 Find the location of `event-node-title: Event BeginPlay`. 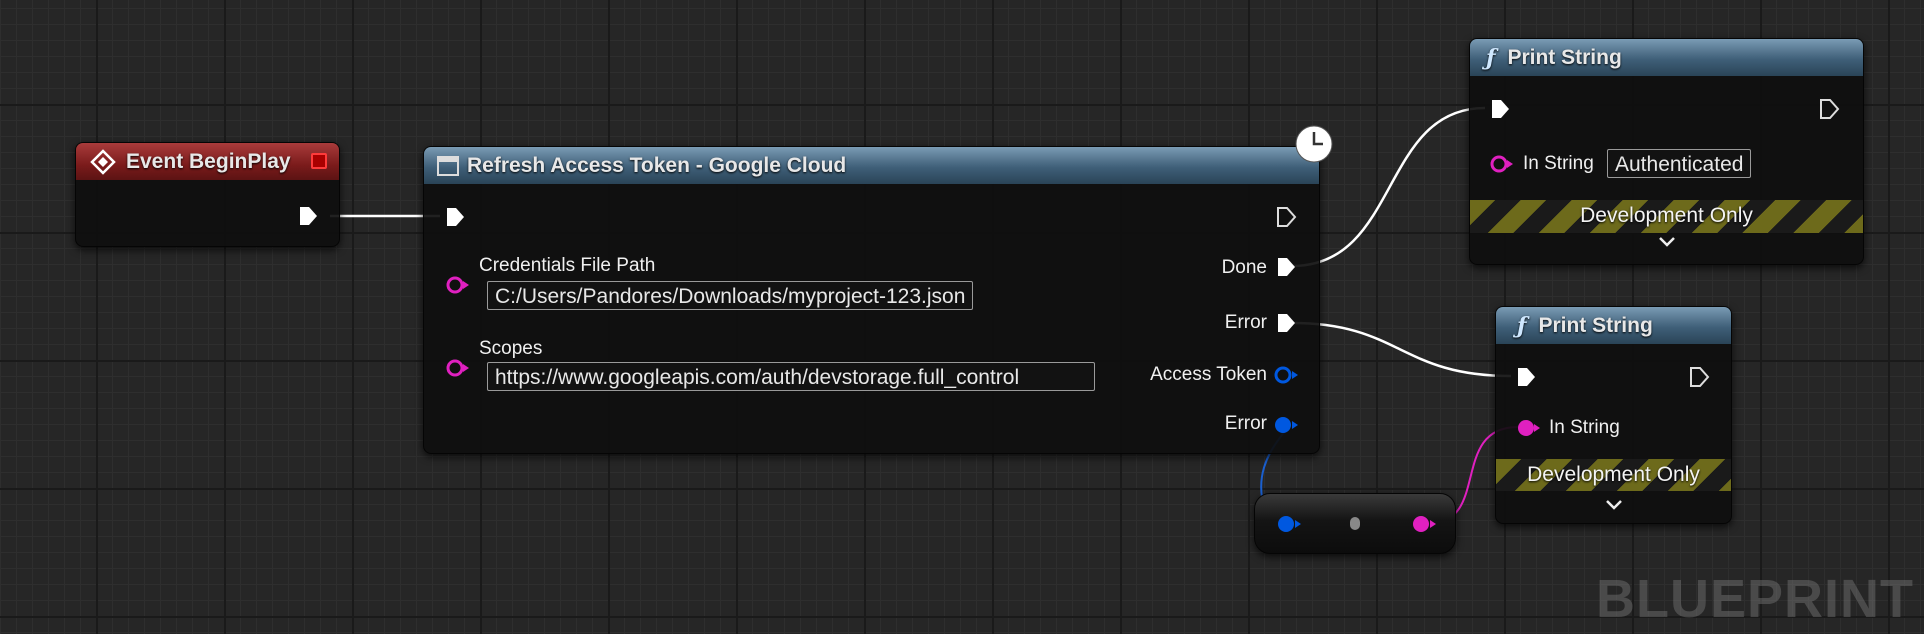

event-node-title: Event BeginPlay is located at coordinates (208, 161).